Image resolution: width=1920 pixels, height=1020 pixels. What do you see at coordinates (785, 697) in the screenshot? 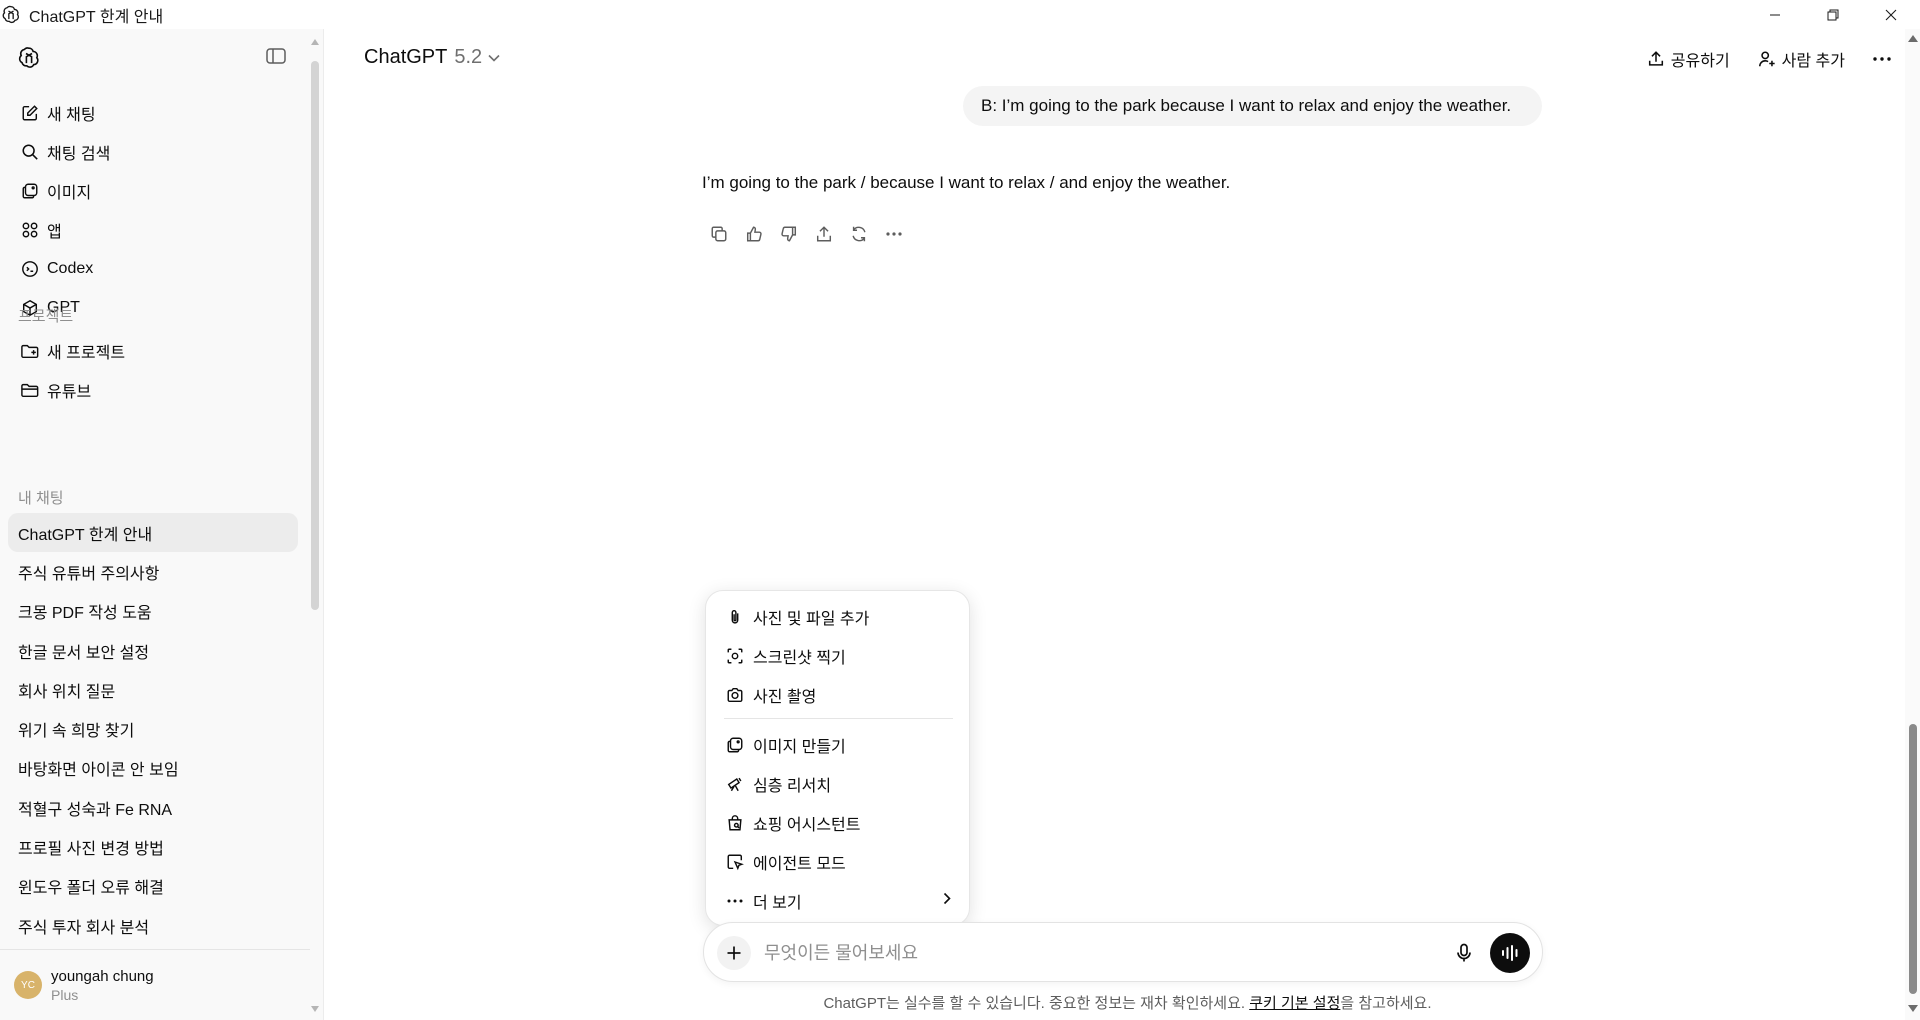
I see `menu-item-label: 사진 촬영` at bounding box center [785, 697].